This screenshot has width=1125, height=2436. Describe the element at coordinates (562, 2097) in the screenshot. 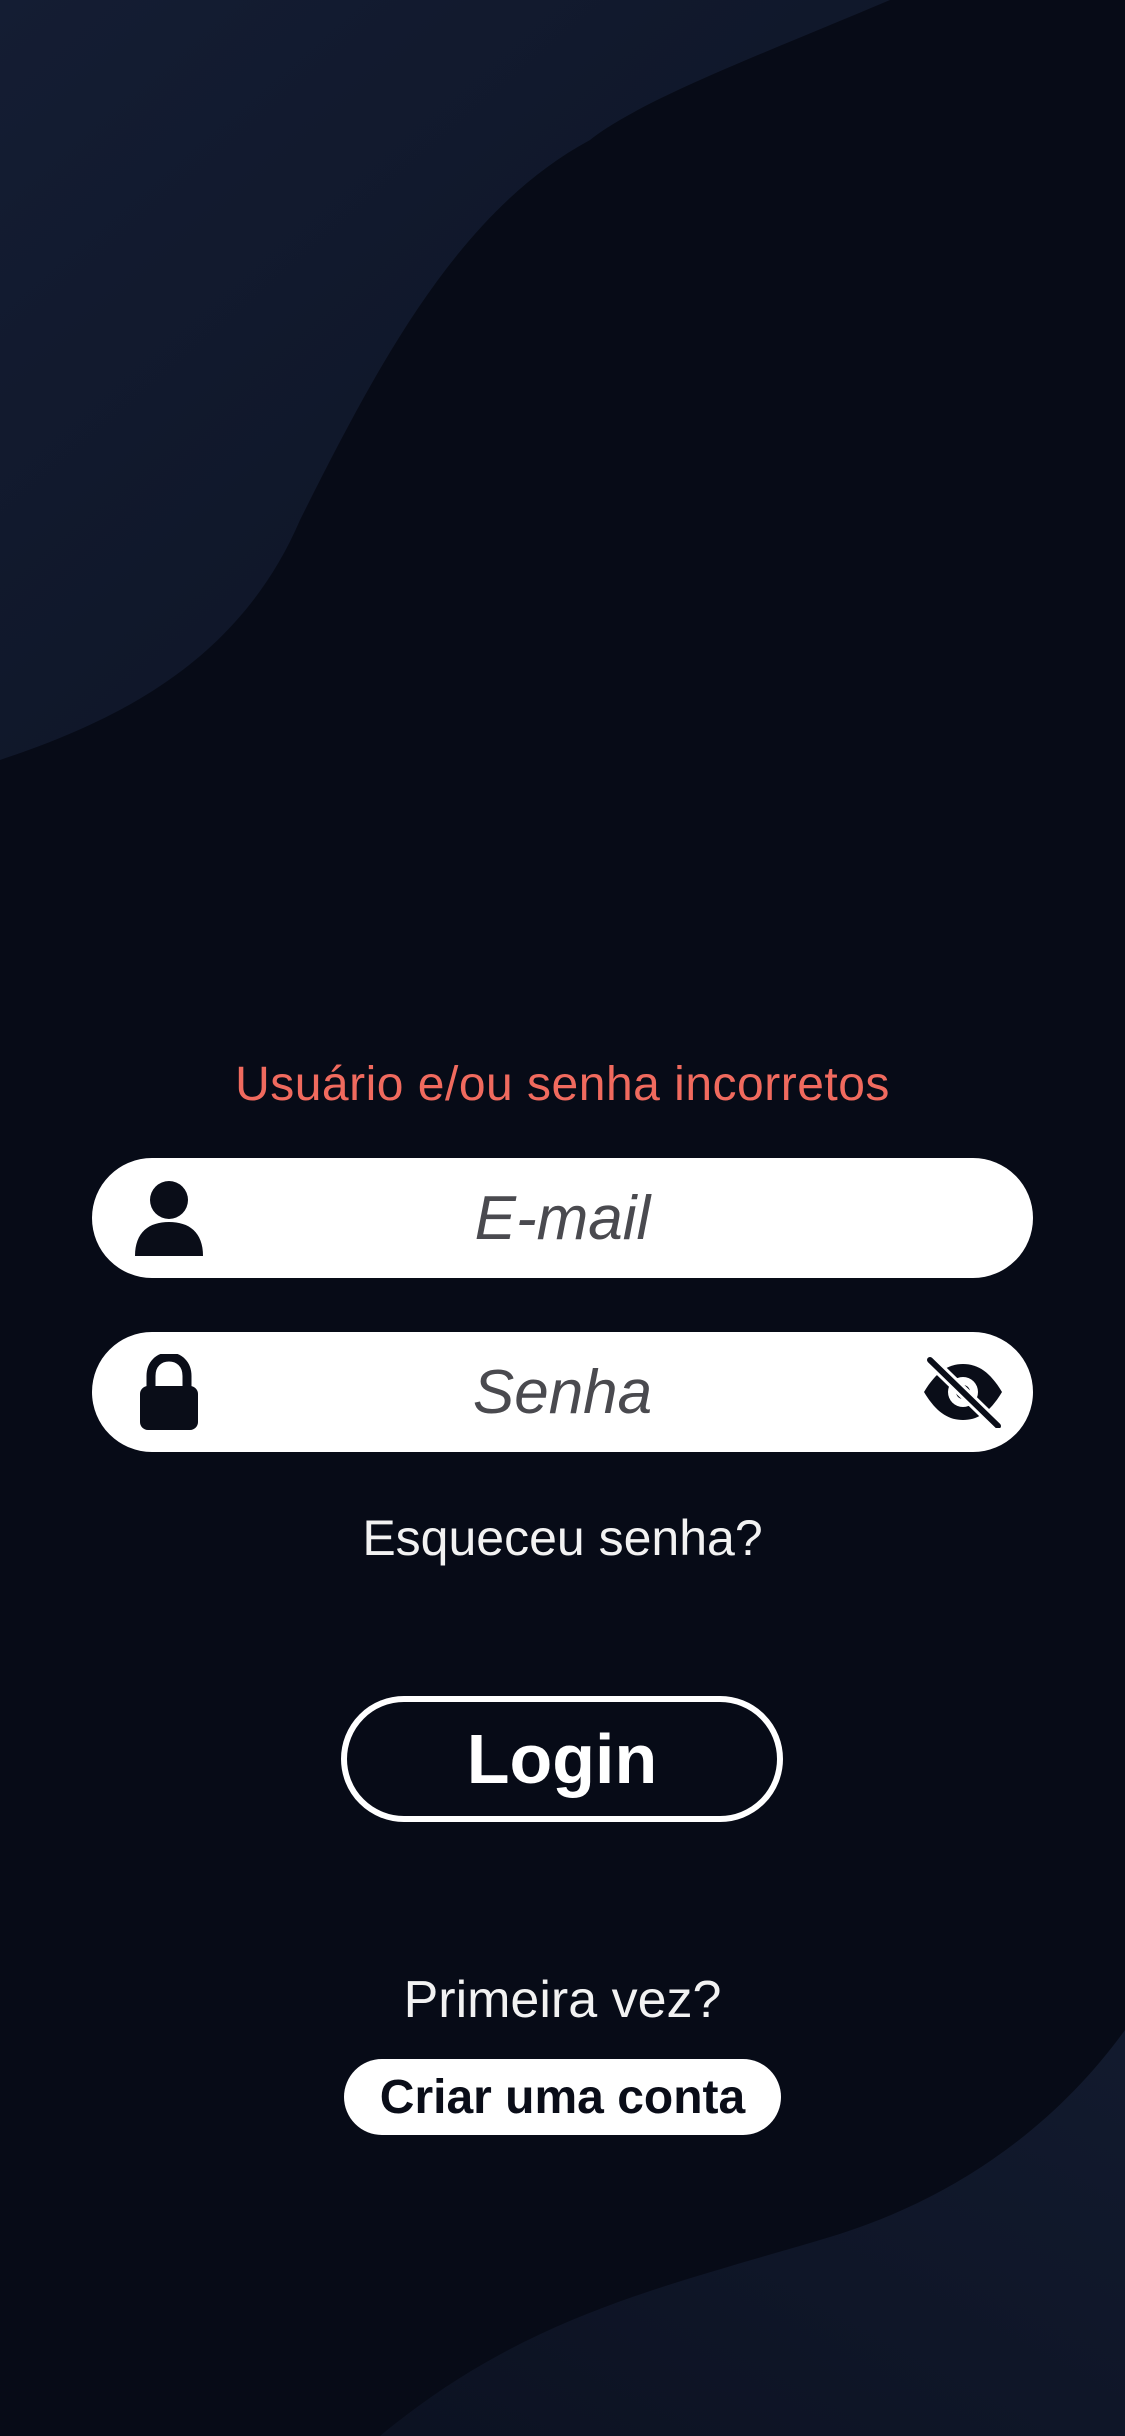

I see `create-account-button: Criar uma conta` at that location.